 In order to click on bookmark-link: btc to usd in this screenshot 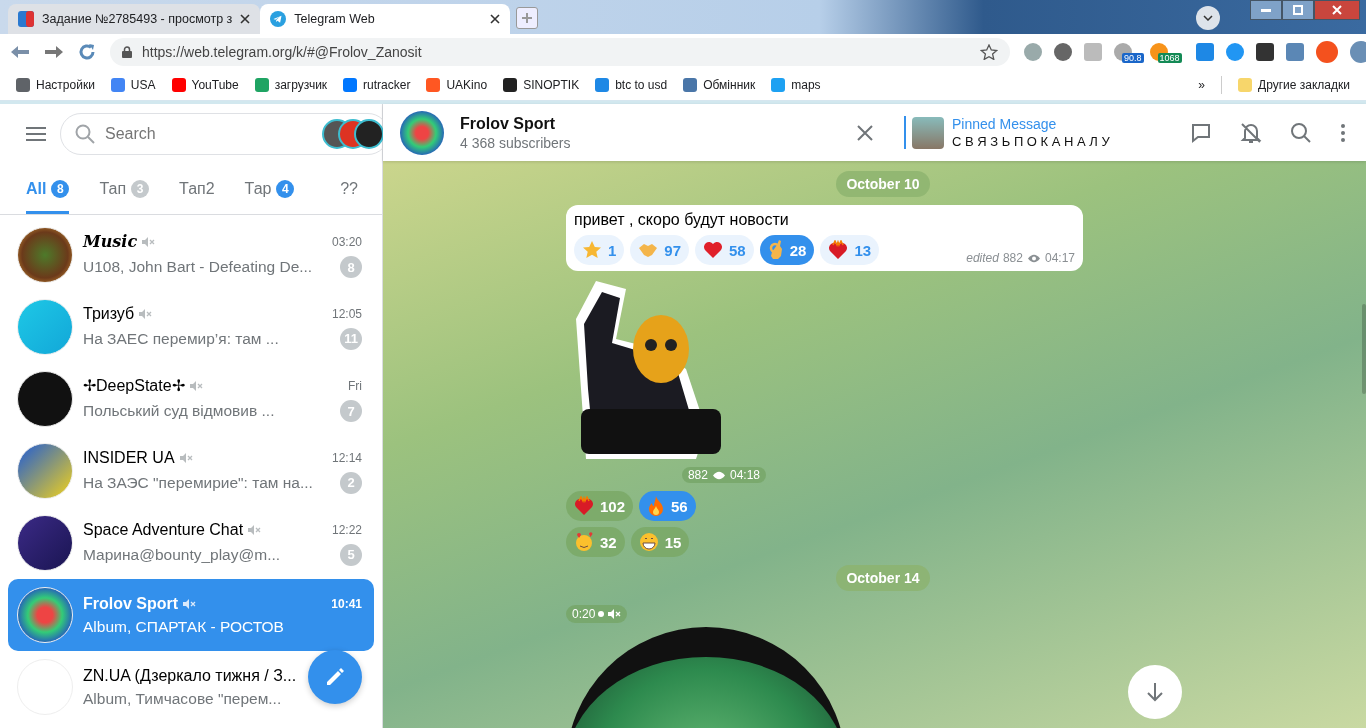, I will do `click(631, 85)`.